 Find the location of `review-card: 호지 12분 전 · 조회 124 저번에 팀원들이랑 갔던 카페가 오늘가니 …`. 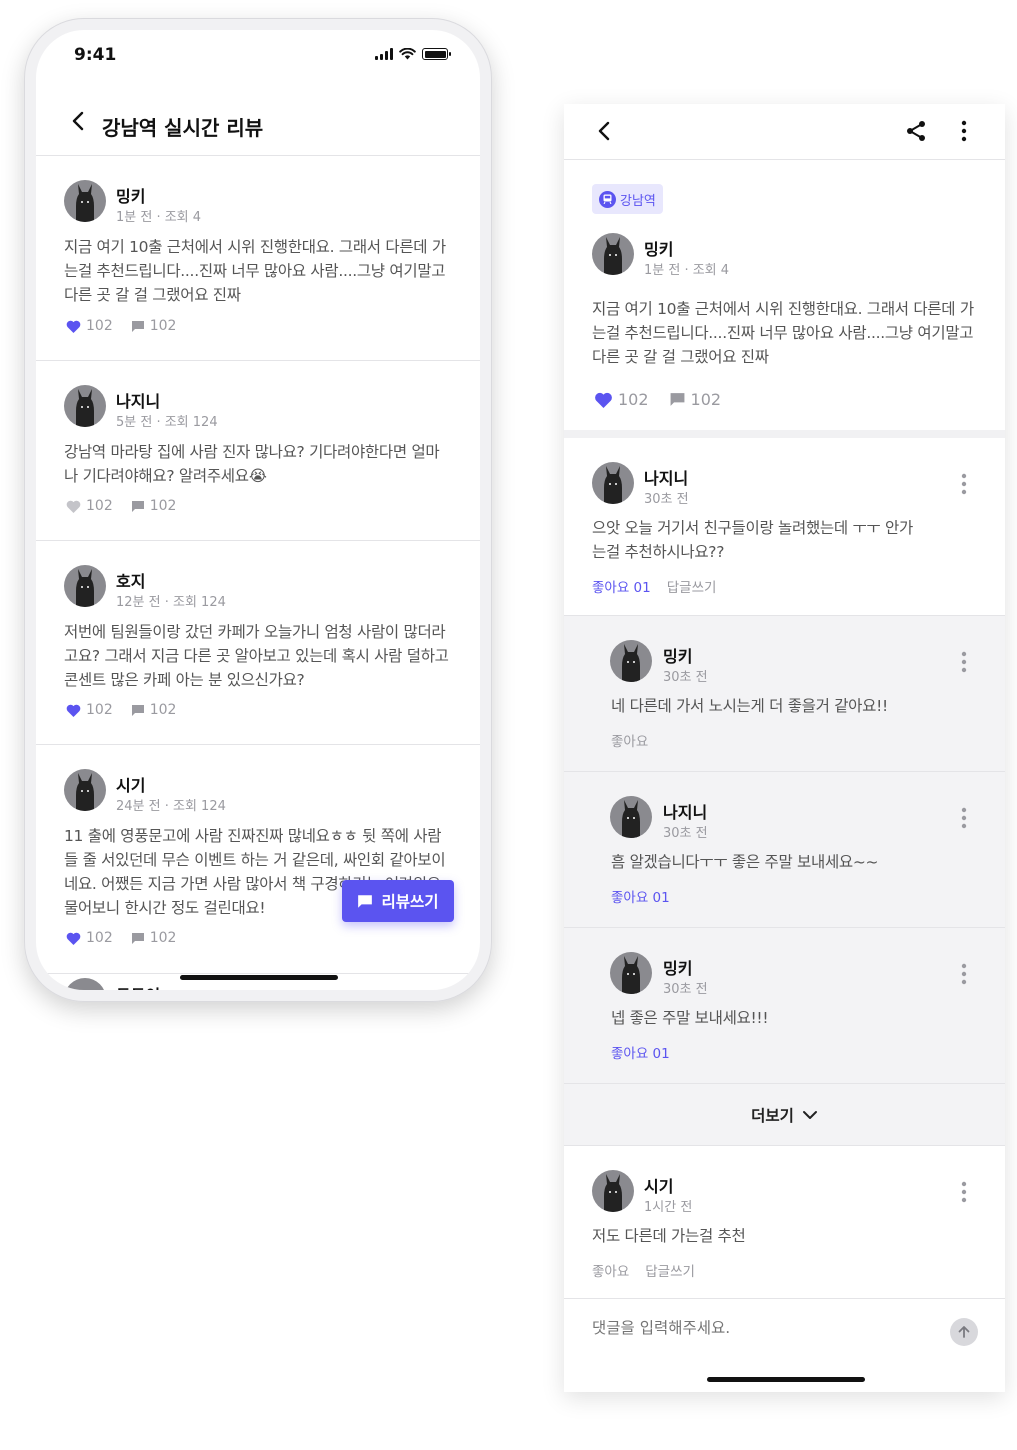

review-card: 호지 12분 전 · 조회 124 저번에 팀원들이랑 갔던 카페가 오늘가니 … is located at coordinates (258, 643).